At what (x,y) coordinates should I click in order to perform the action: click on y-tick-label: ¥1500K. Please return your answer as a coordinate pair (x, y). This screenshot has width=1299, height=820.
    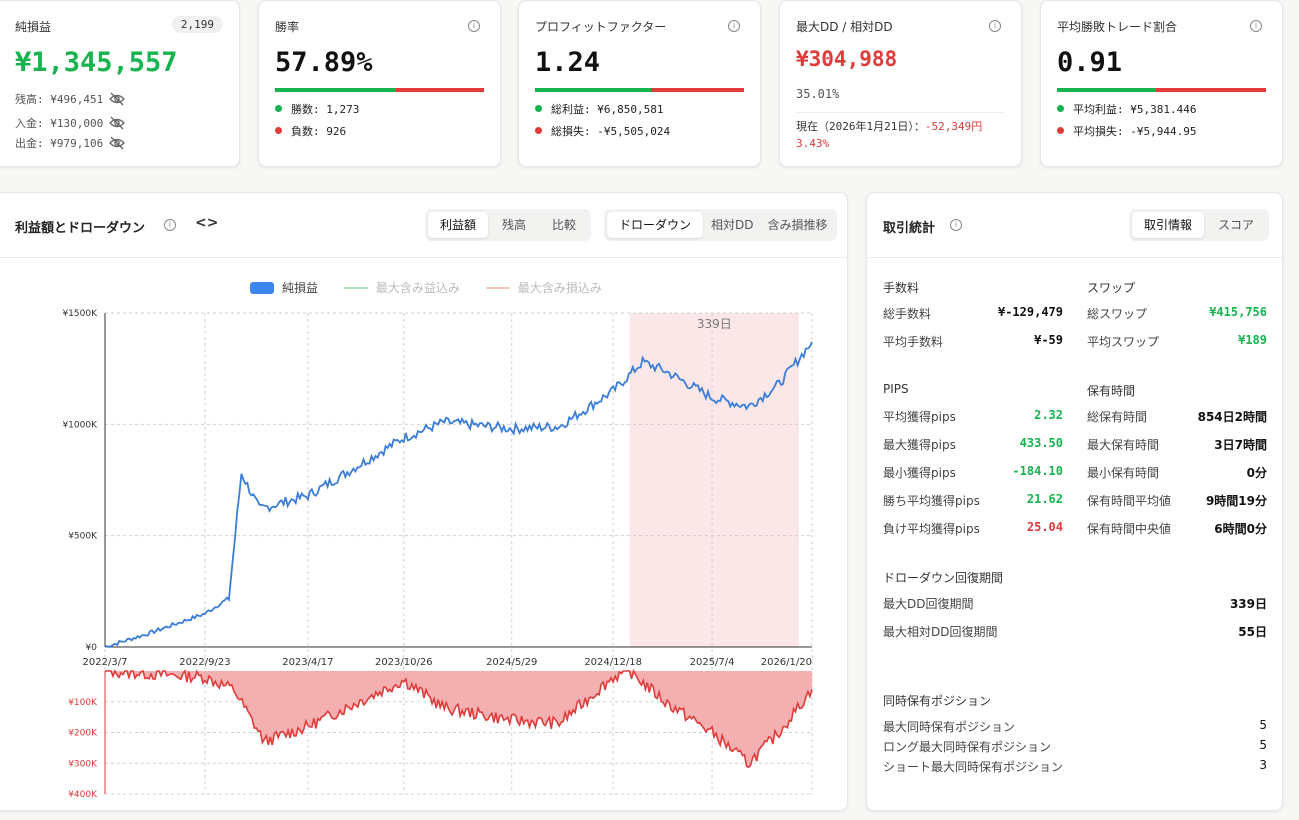
    Looking at the image, I should click on (80, 314).